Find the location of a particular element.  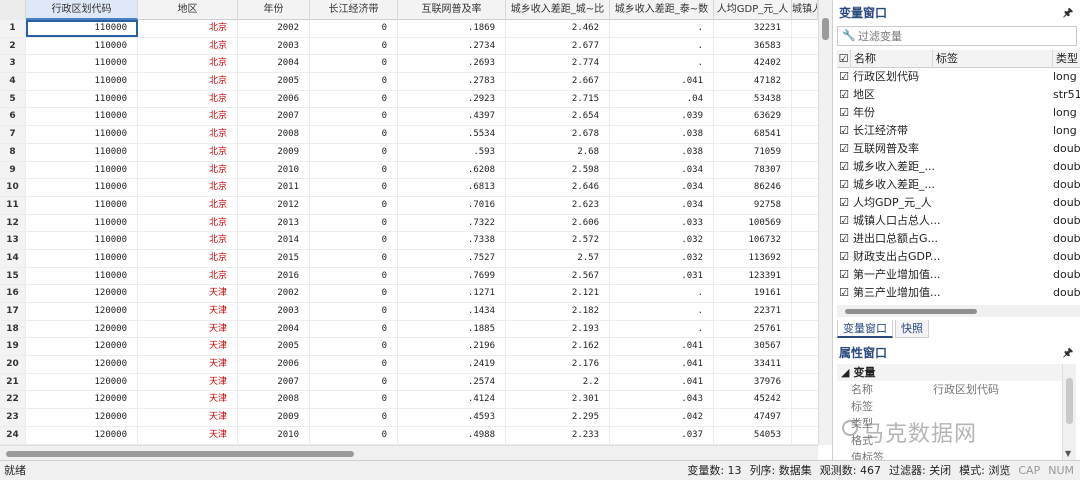

table-cell: .037 is located at coordinates (662, 435).